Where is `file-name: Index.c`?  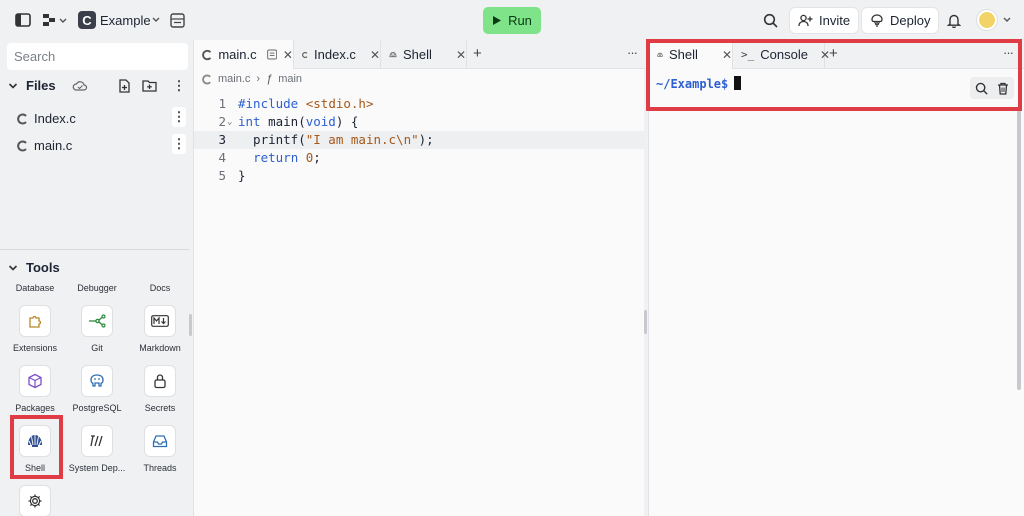
file-name: Index.c is located at coordinates (55, 118).